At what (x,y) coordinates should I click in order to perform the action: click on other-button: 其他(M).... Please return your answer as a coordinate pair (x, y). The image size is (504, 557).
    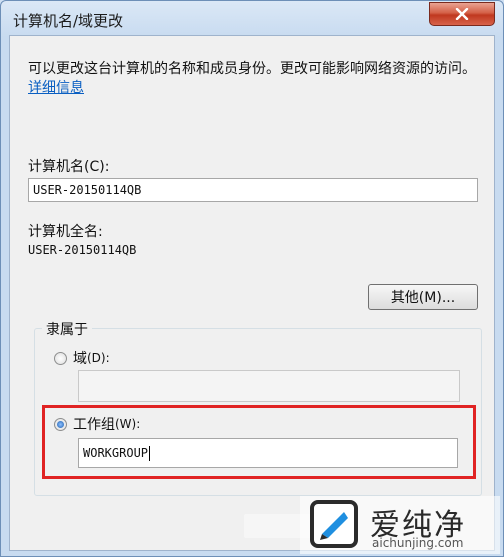
    Looking at the image, I should click on (423, 297).